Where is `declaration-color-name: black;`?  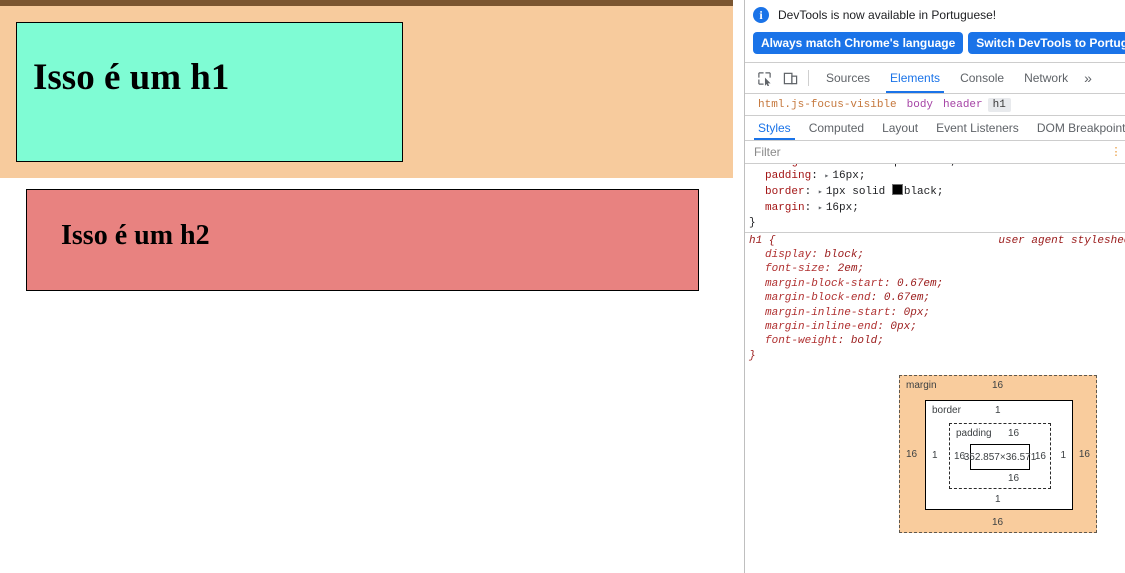 declaration-color-name: black; is located at coordinates (924, 192).